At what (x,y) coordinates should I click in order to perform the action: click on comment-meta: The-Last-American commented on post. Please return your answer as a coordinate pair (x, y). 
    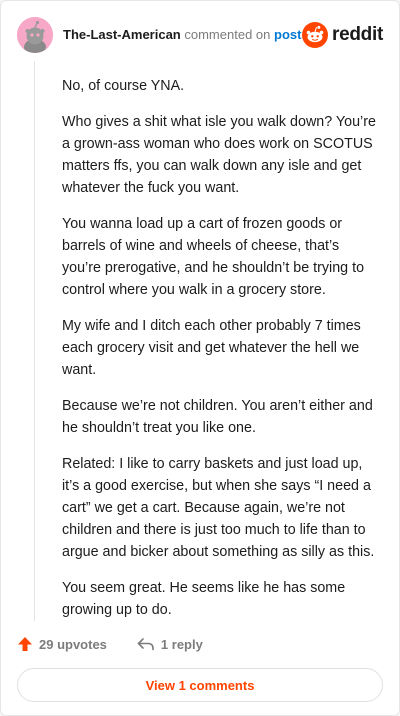
    Looking at the image, I should click on (182, 35).